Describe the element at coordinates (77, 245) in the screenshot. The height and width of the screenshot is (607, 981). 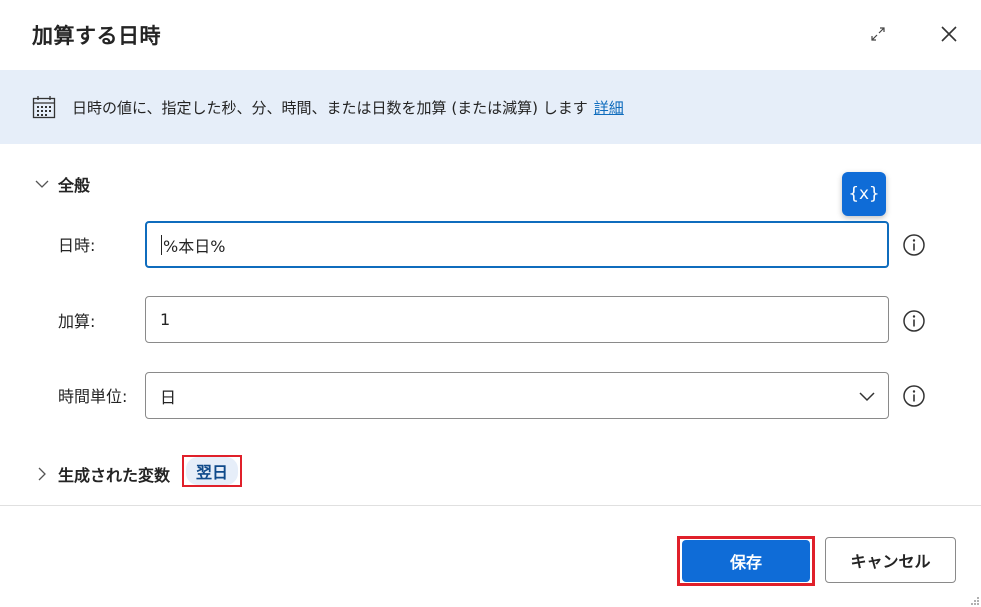
I see `datetime-label: 日時:` at that location.